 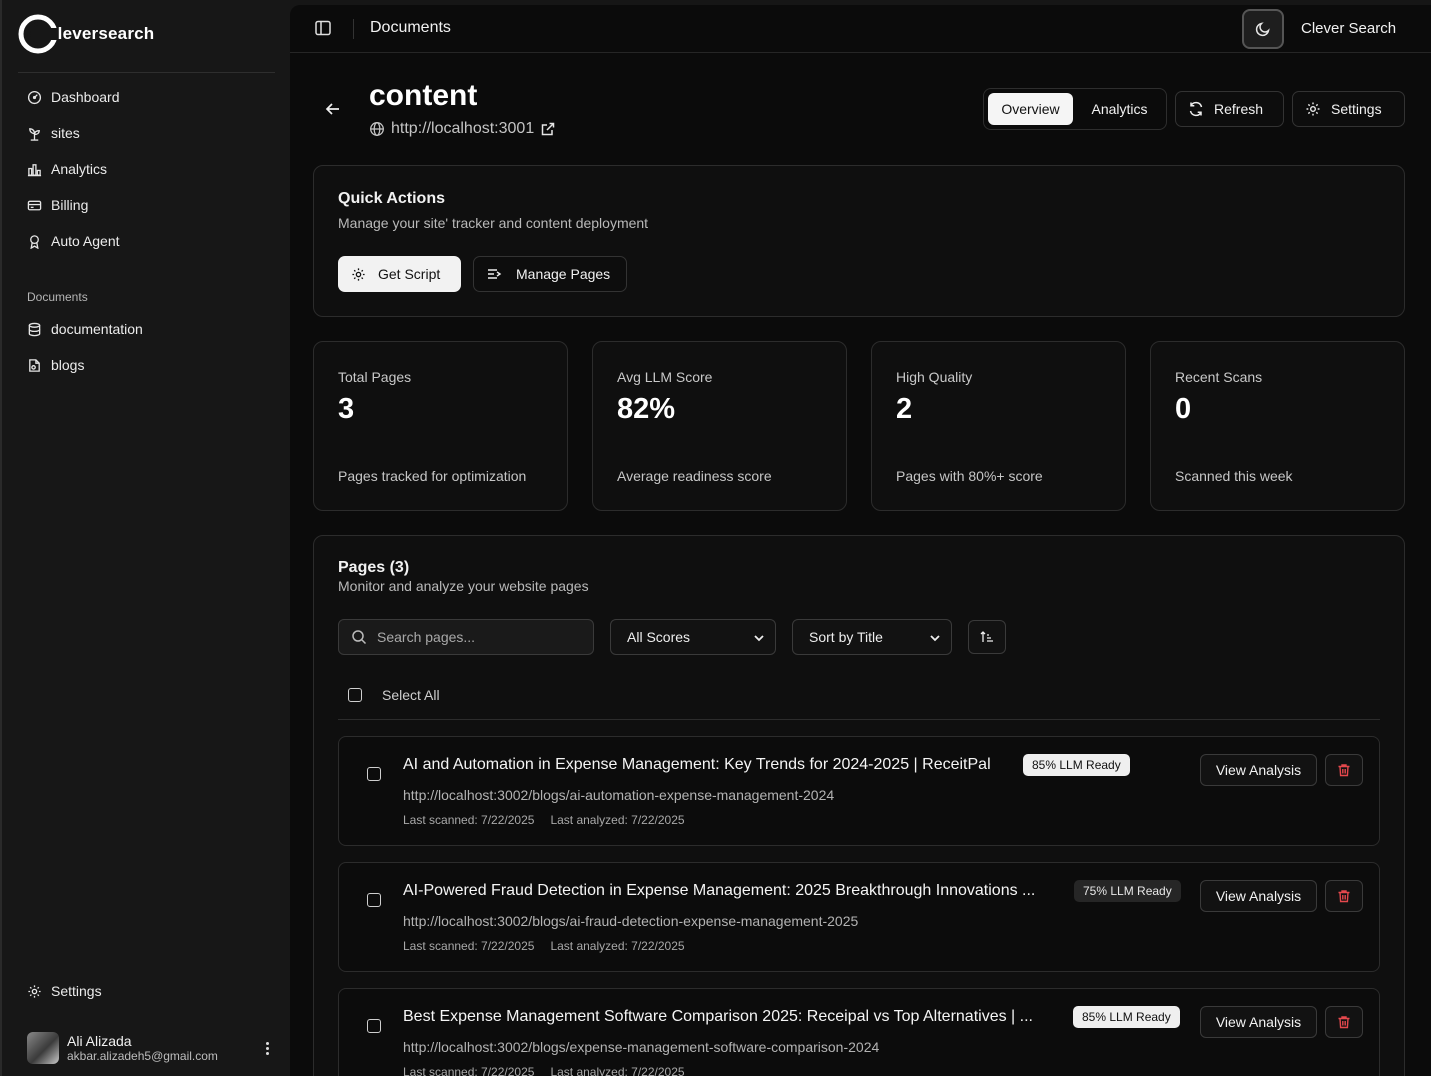 I want to click on sidebar-divider, so click(x=146, y=72).